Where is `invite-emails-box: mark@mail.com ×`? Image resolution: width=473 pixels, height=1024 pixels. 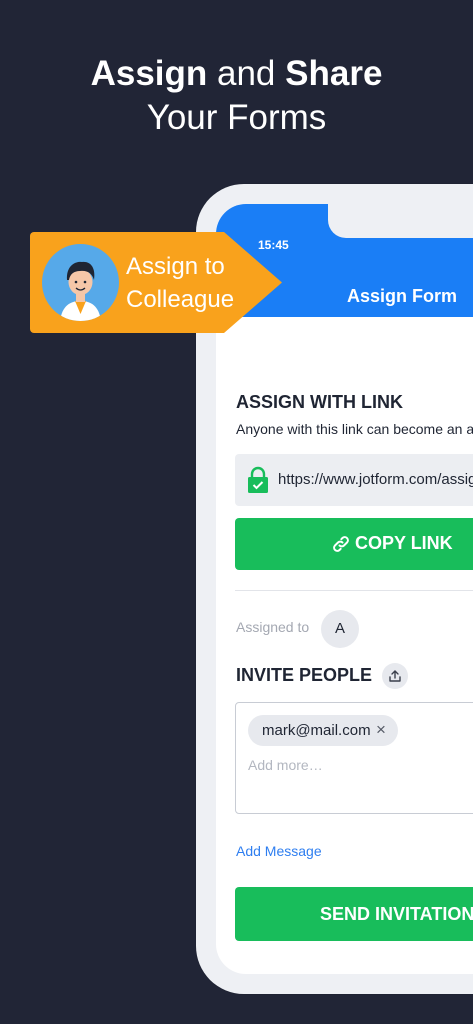
invite-emails-box: mark@mail.com × is located at coordinates (354, 758).